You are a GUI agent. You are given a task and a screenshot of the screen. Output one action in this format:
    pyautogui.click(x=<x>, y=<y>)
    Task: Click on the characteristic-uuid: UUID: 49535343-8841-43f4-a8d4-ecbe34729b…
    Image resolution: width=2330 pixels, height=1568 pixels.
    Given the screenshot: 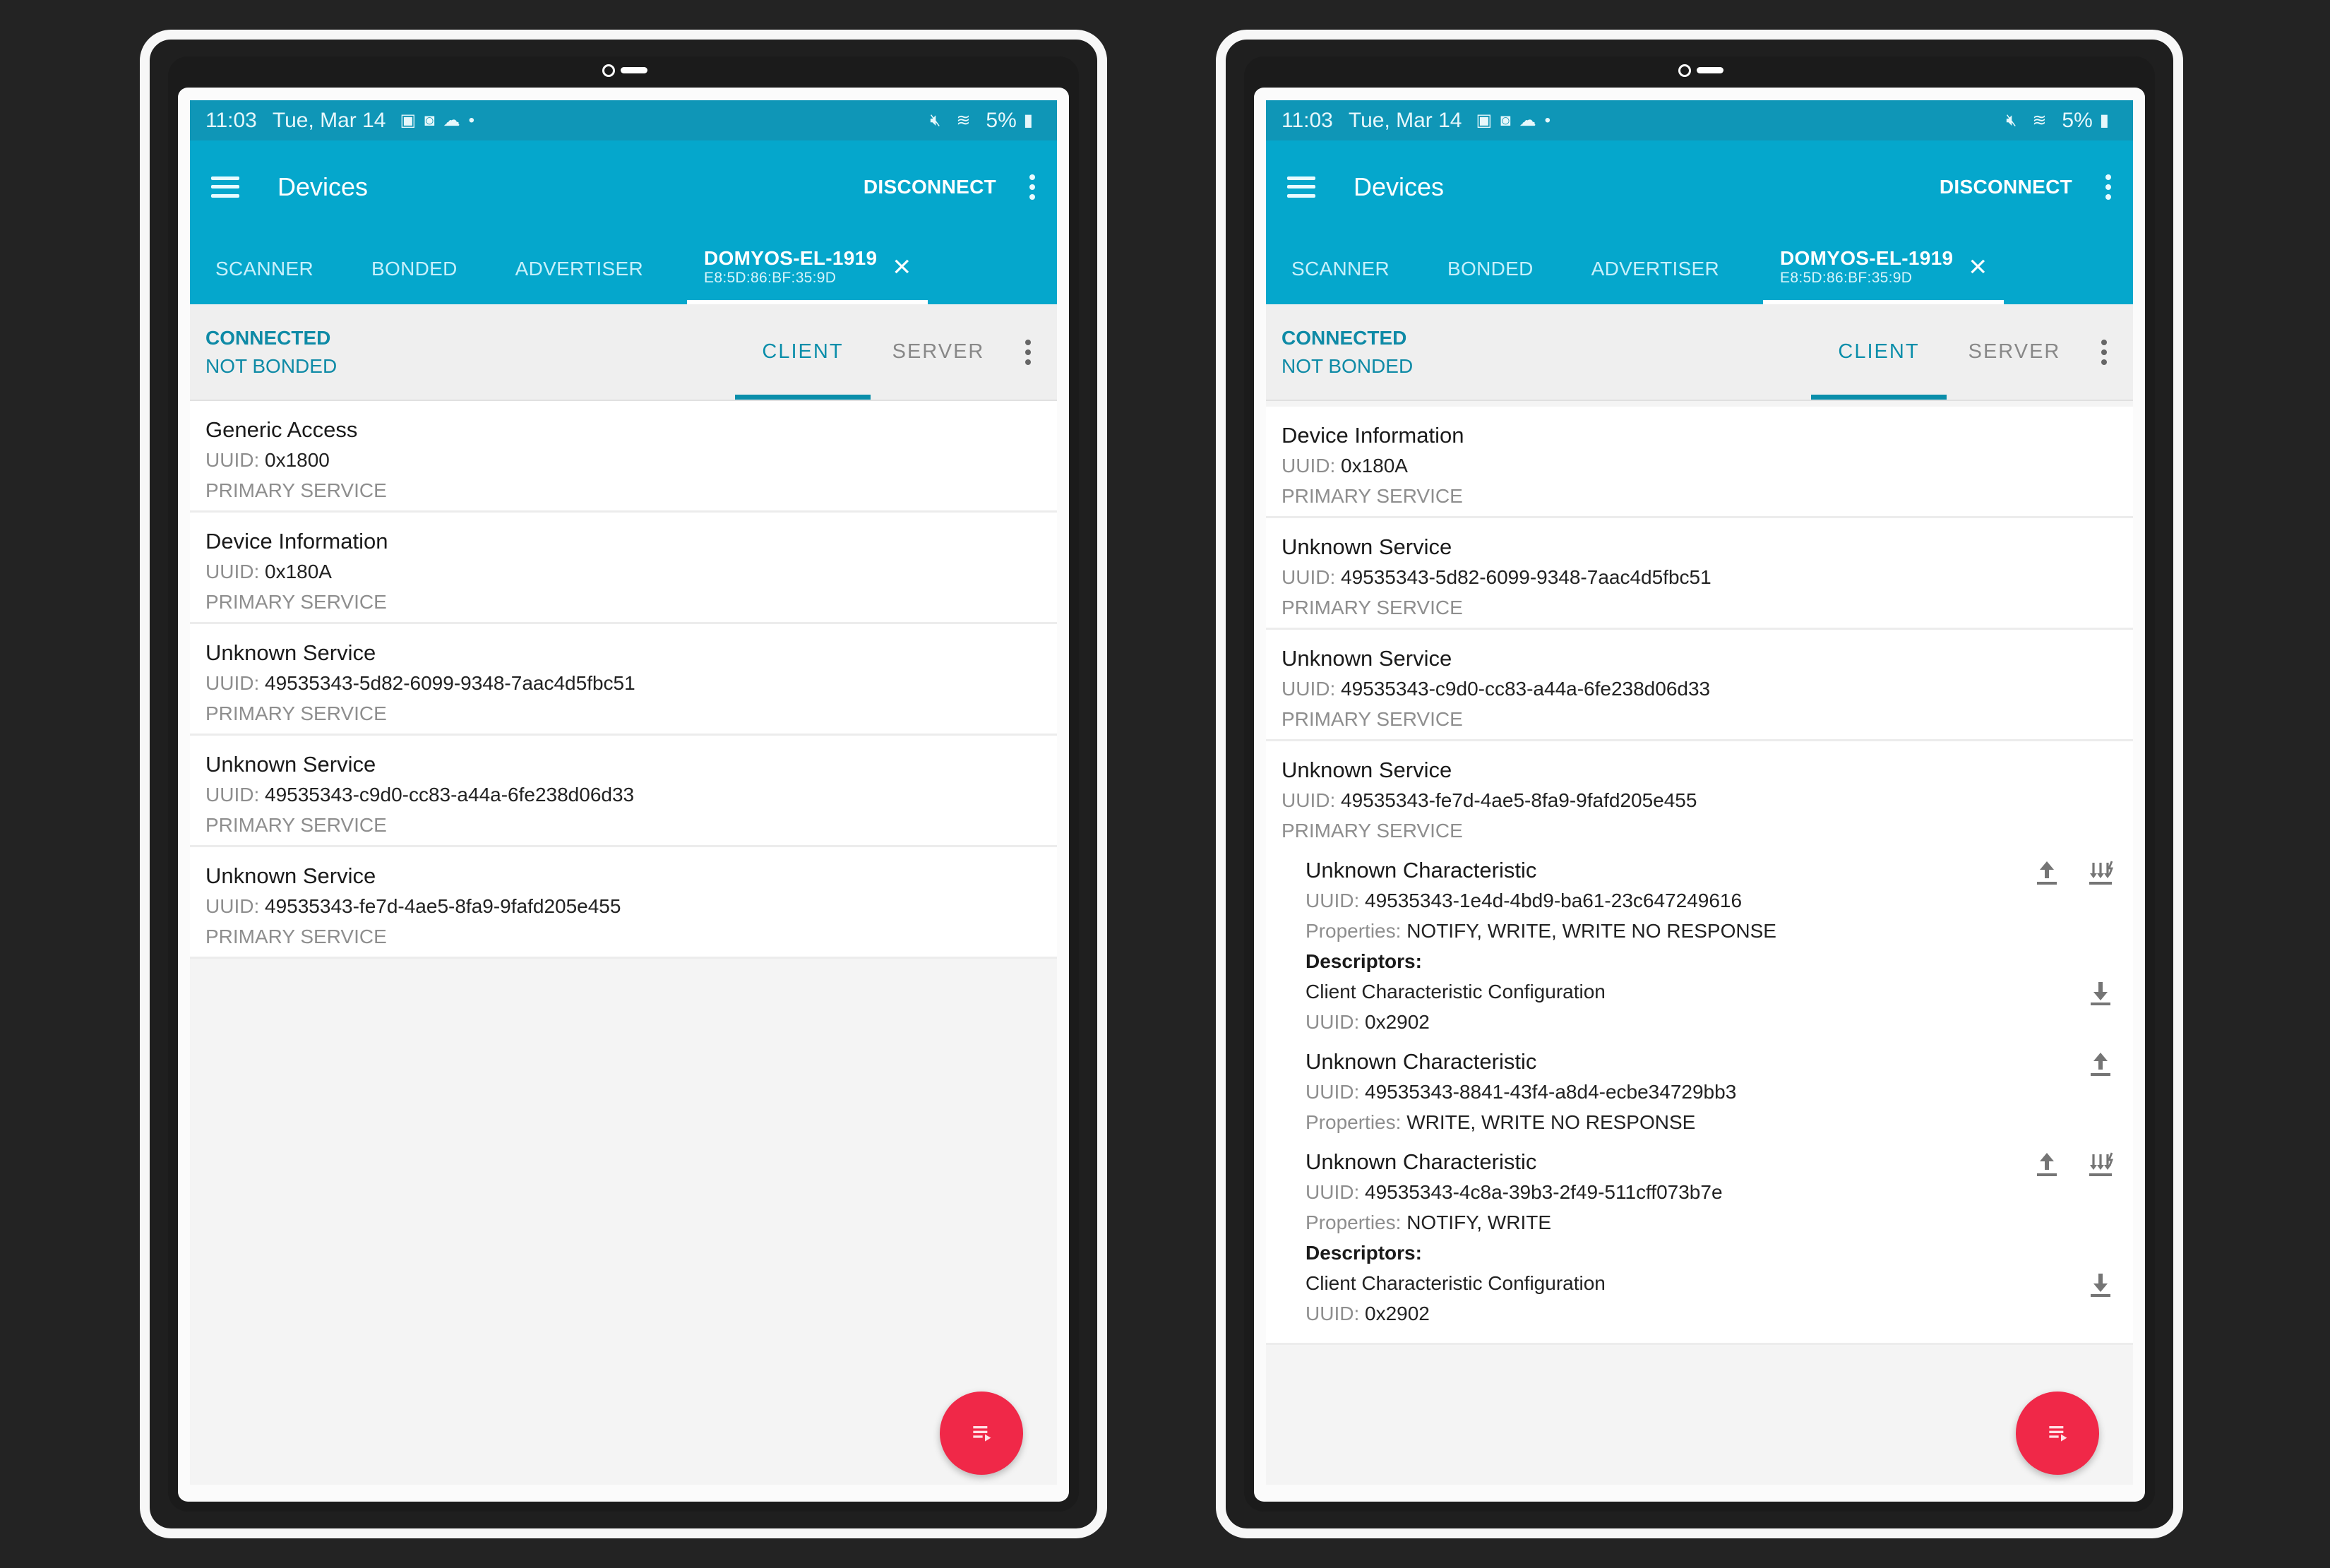 What is the action you would take?
    pyautogui.click(x=1711, y=1092)
    